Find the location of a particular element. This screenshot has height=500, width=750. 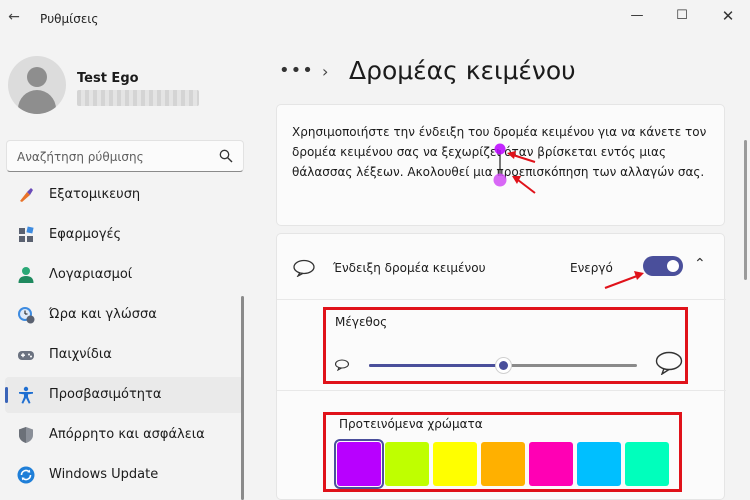

text-cursor-preview is located at coordinates (500, 165).